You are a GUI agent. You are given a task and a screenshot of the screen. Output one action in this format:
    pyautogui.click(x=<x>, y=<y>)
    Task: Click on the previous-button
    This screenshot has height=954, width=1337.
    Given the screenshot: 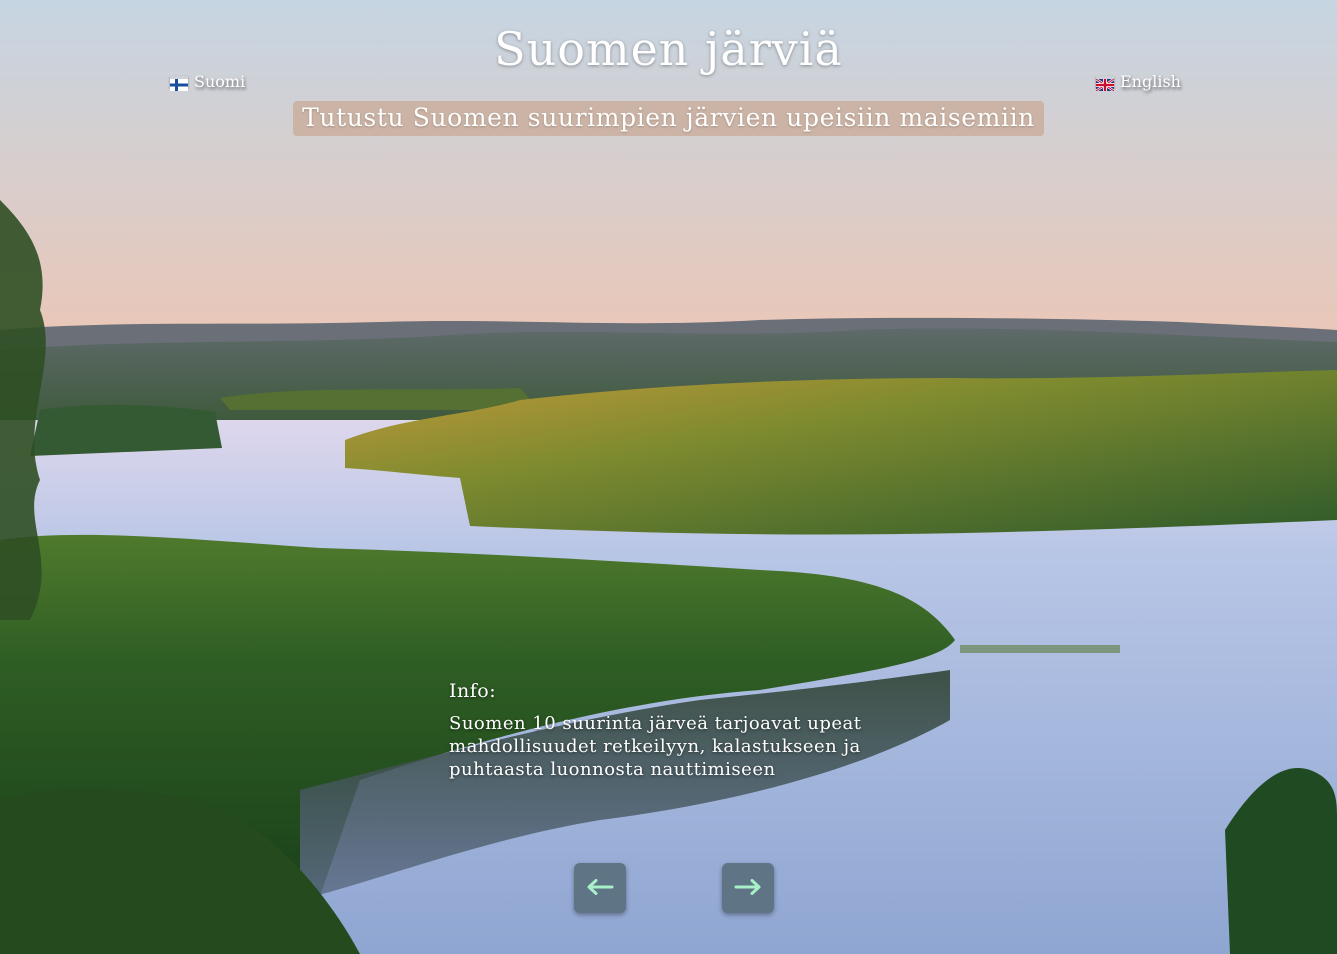 What is the action you would take?
    pyautogui.click(x=600, y=888)
    